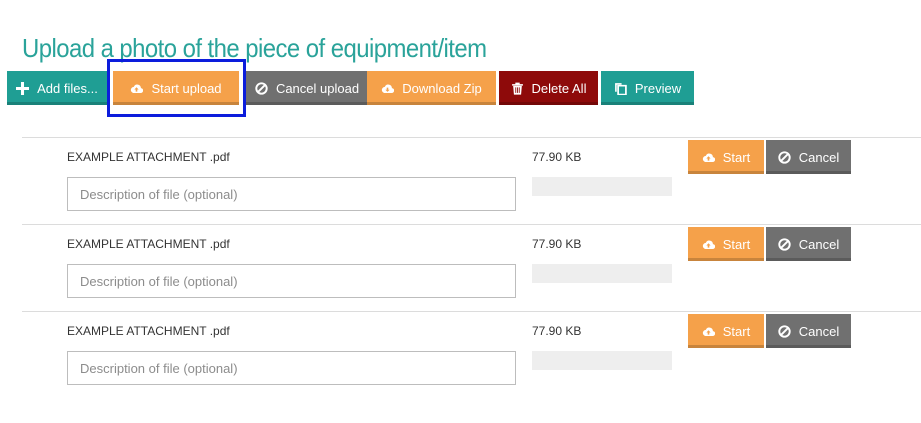 Image resolution: width=921 pixels, height=423 pixels. I want to click on preview-label: Preview, so click(658, 88).